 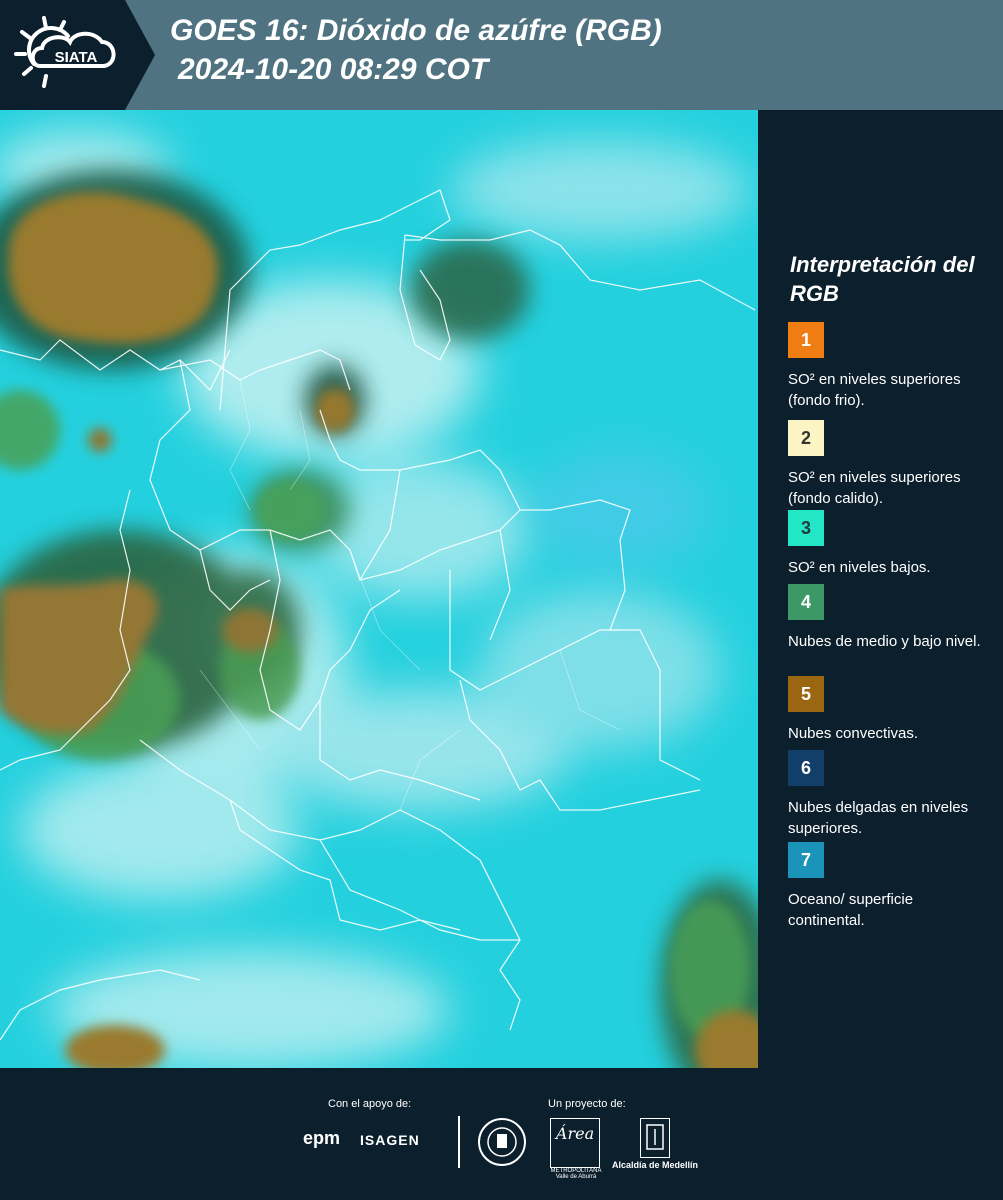 I want to click on legend-swatch: 3, so click(x=806, y=528).